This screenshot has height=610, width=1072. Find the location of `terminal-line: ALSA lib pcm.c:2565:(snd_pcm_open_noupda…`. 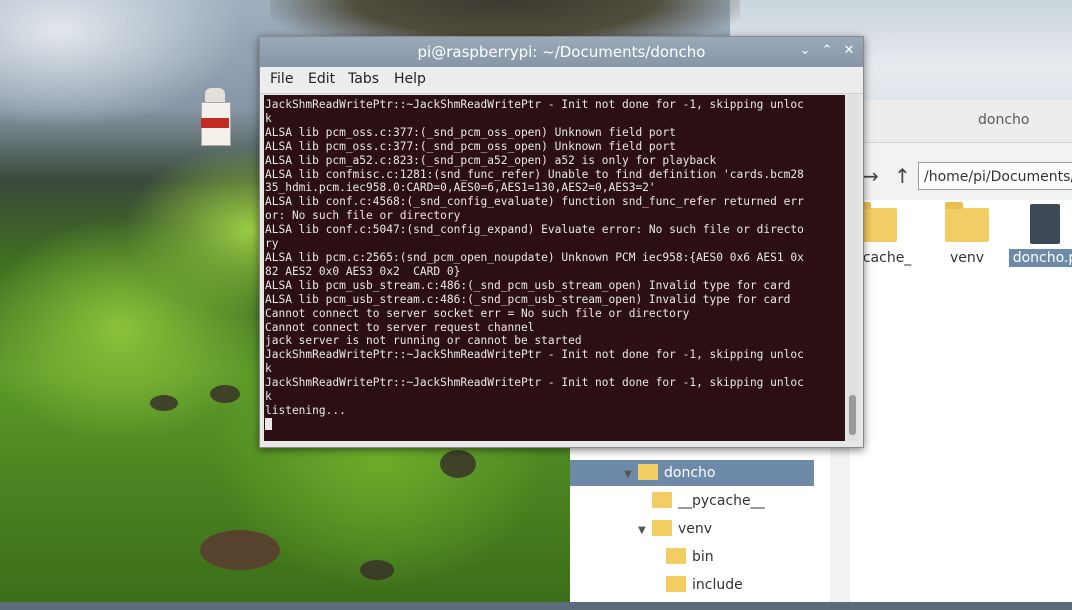

terminal-line: ALSA lib pcm.c:2565:(snd_pcm_open_noupda… is located at coordinates (534, 257).